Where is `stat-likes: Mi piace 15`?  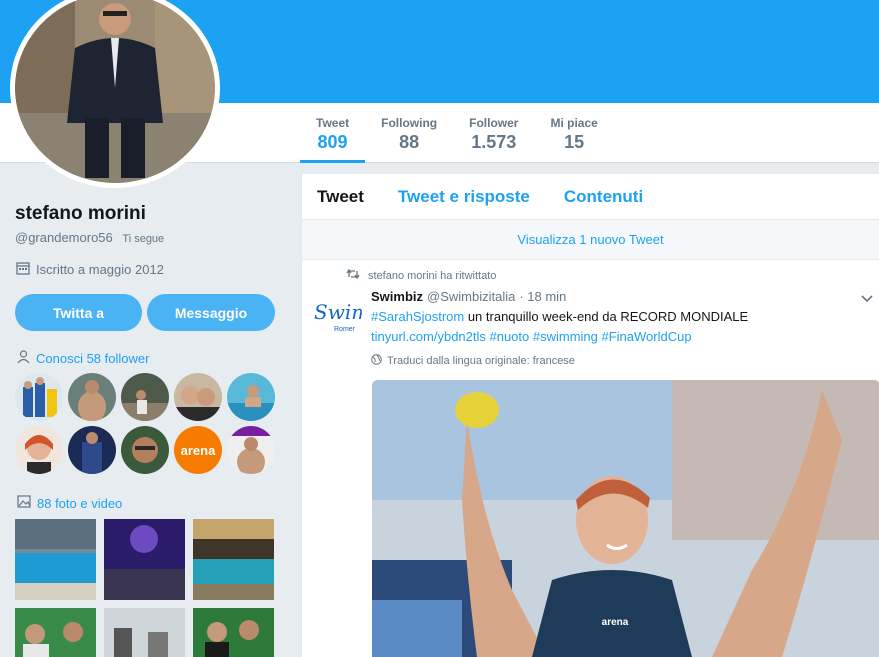 stat-likes: Mi piace 15 is located at coordinates (573, 133).